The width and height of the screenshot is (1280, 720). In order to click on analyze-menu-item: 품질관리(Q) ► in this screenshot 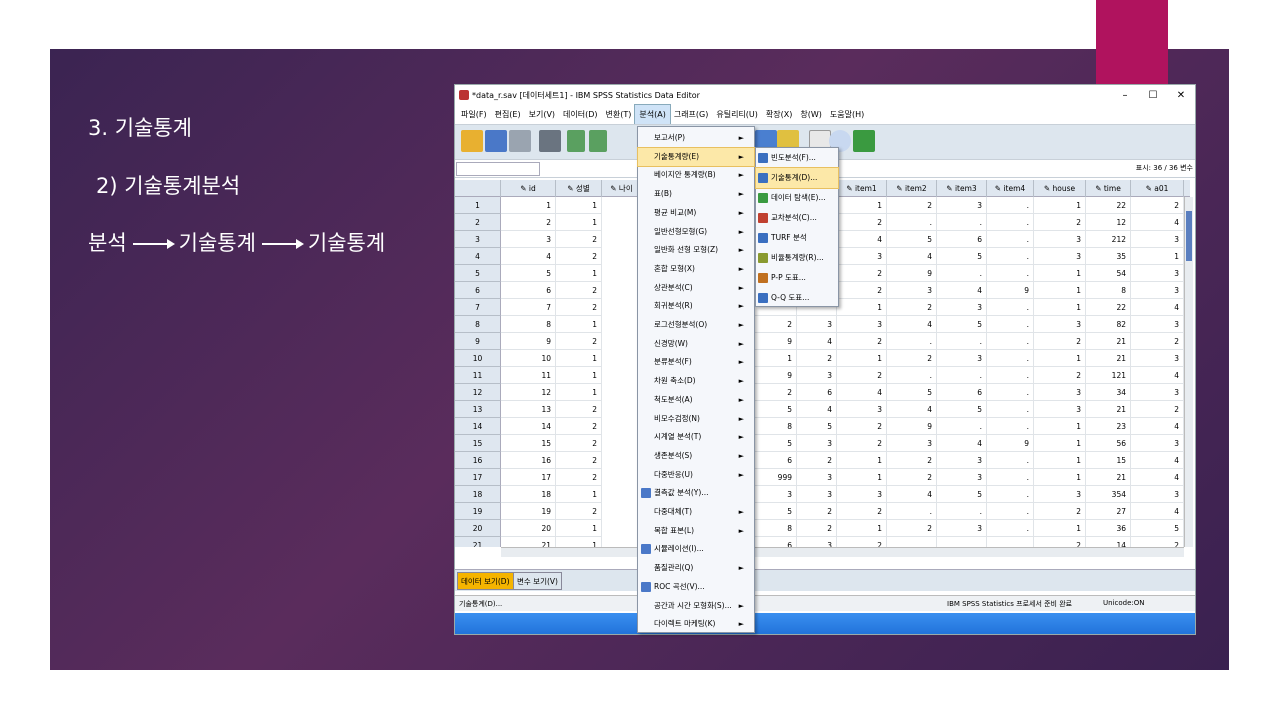, I will do `click(696, 568)`.